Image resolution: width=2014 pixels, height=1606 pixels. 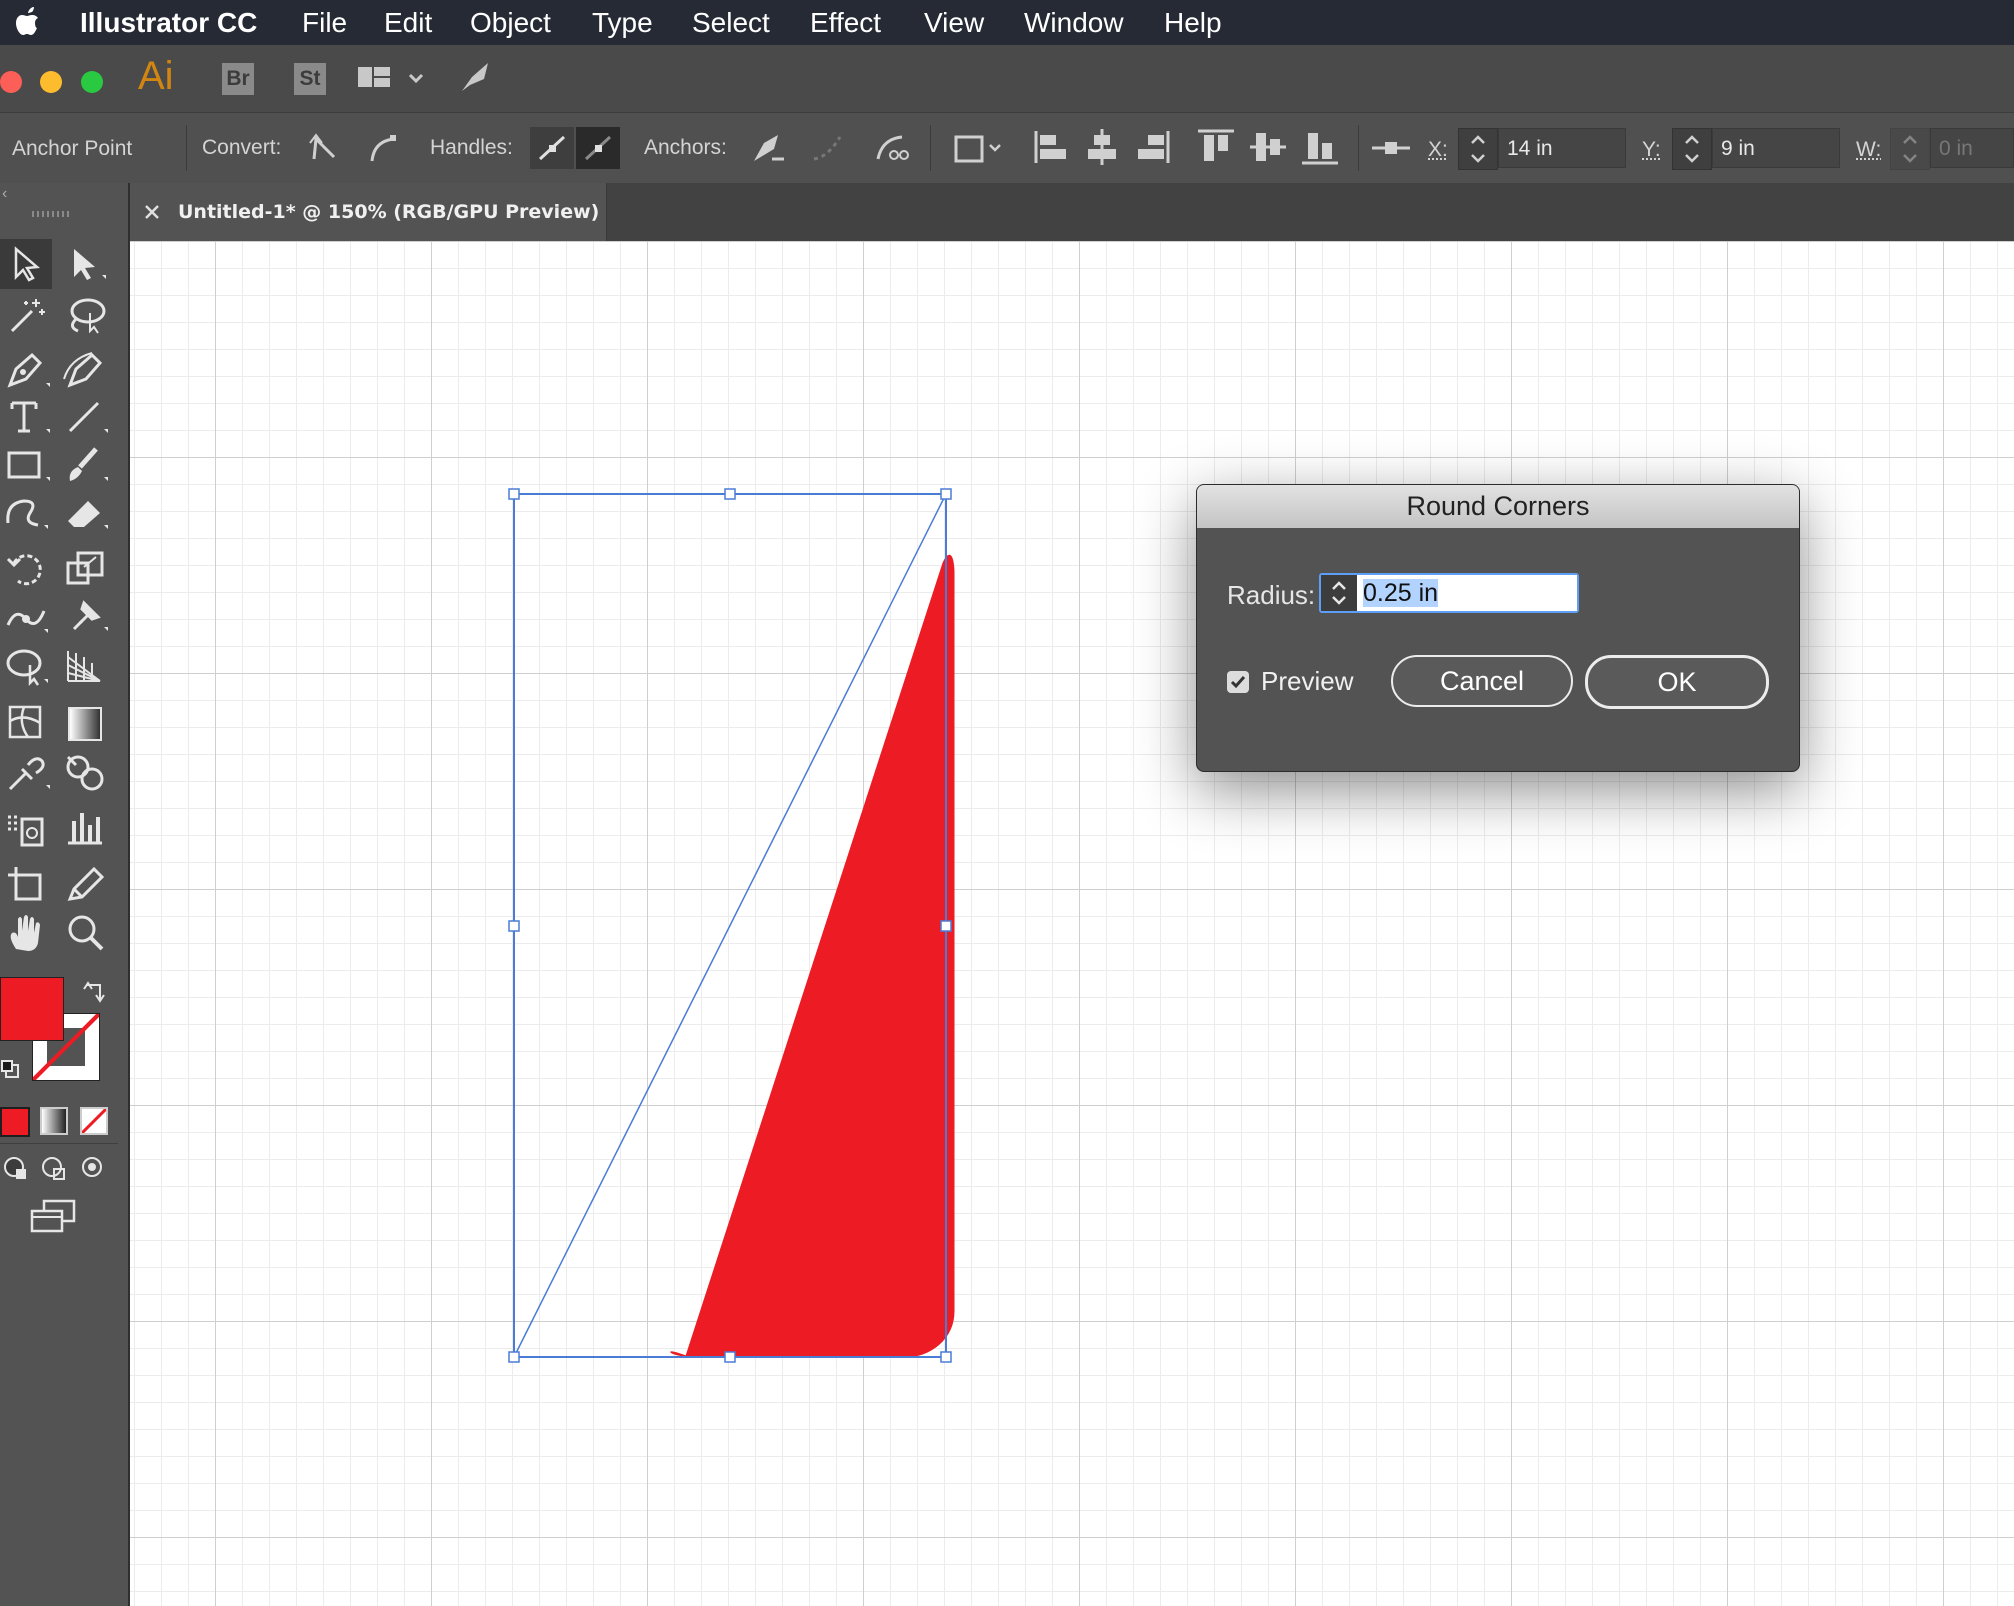 What do you see at coordinates (845, 23) in the screenshot?
I see `menu-effect: Effect` at bounding box center [845, 23].